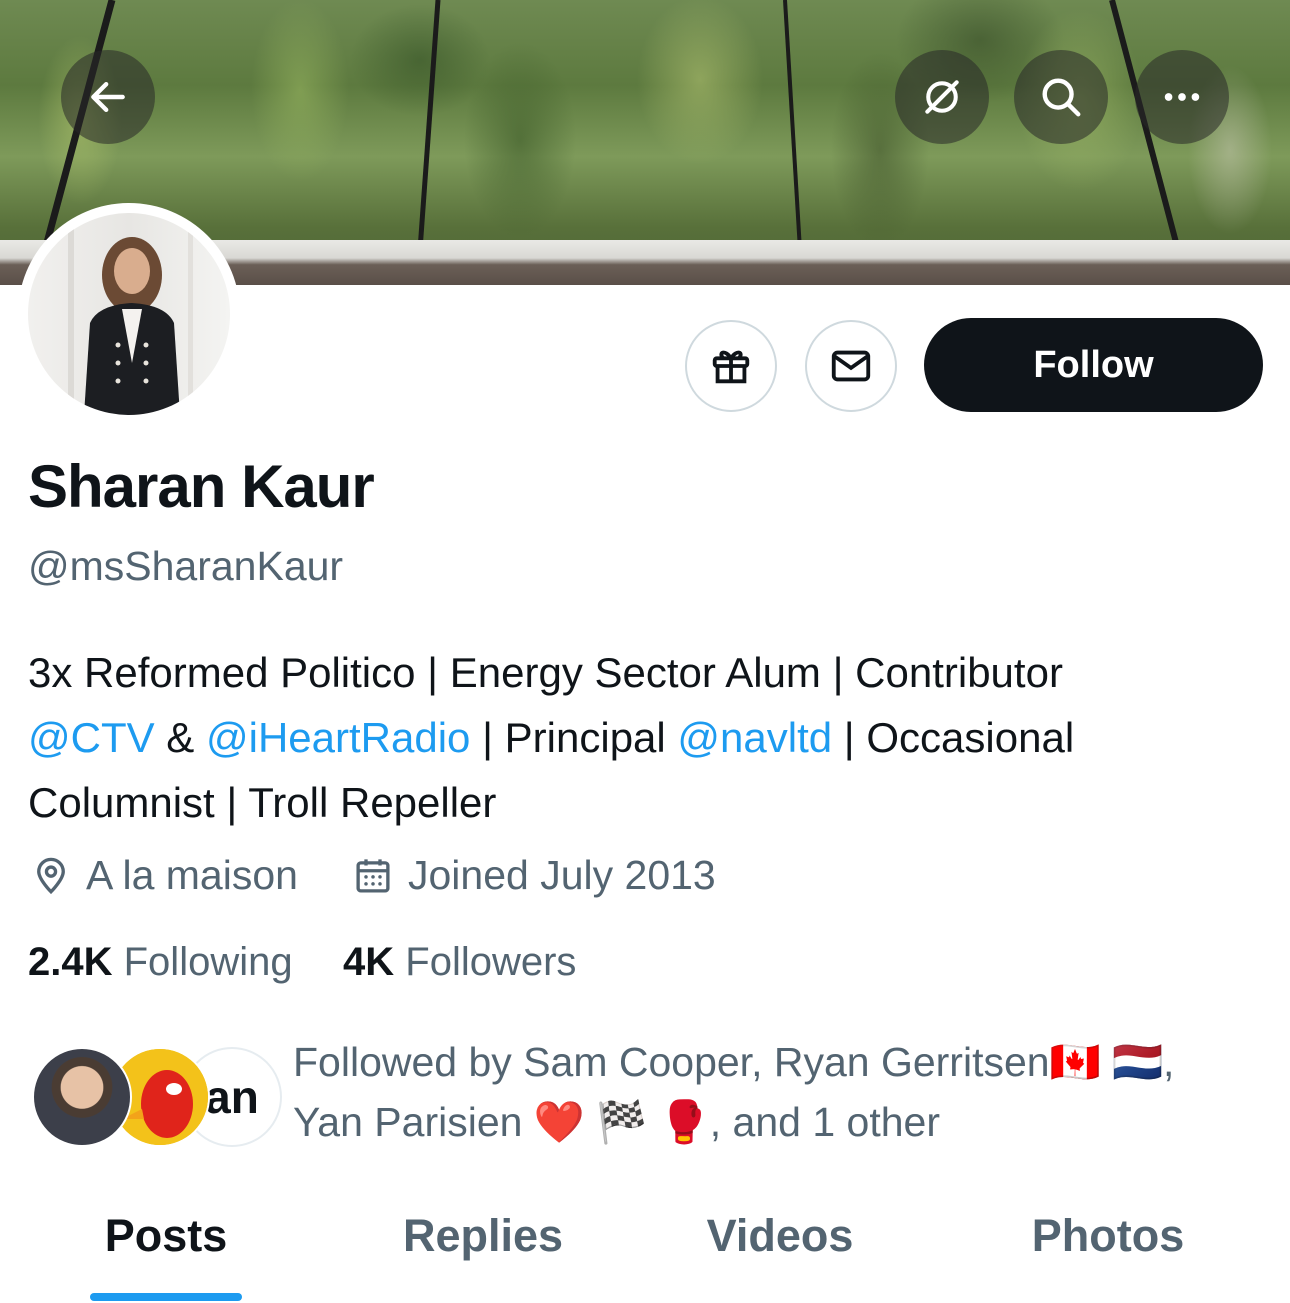 Image resolution: width=1290 pixels, height=1303 pixels. Describe the element at coordinates (70, 962) in the screenshot. I see `following-count: 2.4K` at that location.